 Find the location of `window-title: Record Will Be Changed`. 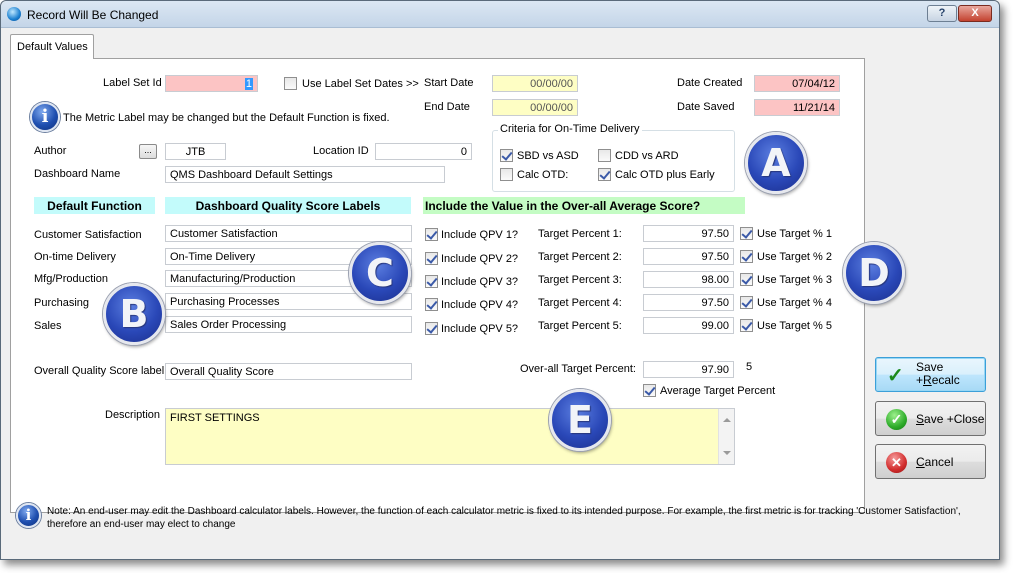

window-title: Record Will Be Changed is located at coordinates (93, 15).